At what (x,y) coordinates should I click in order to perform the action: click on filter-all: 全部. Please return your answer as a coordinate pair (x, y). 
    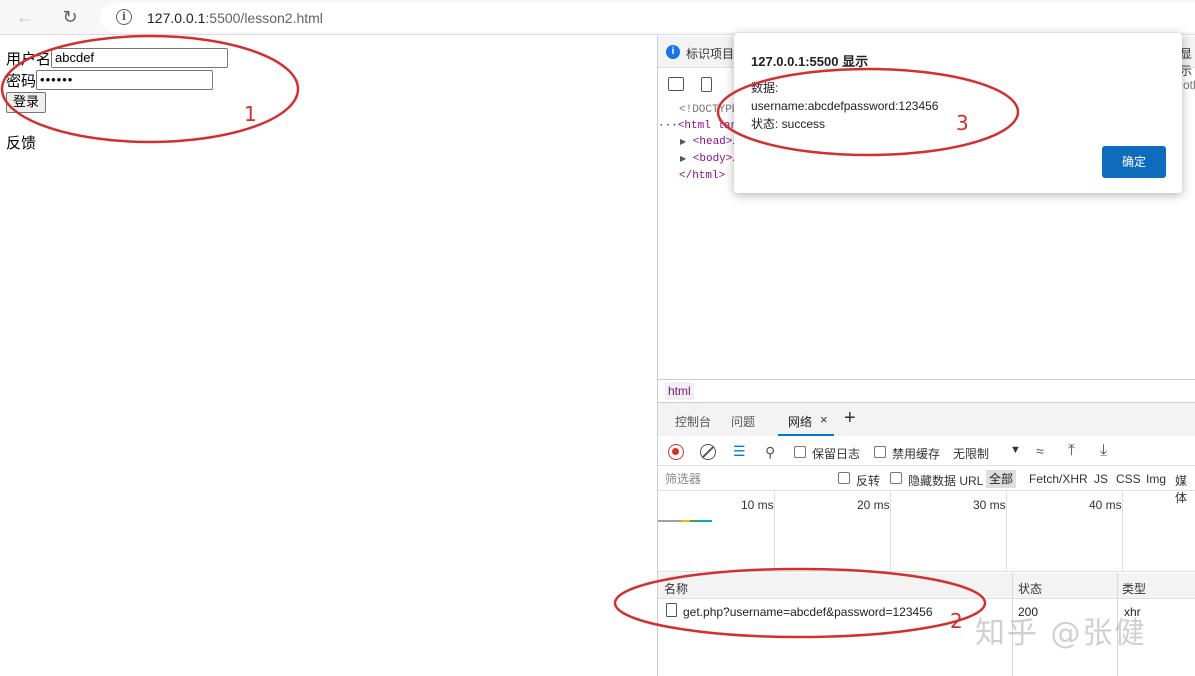
    Looking at the image, I should click on (1001, 479).